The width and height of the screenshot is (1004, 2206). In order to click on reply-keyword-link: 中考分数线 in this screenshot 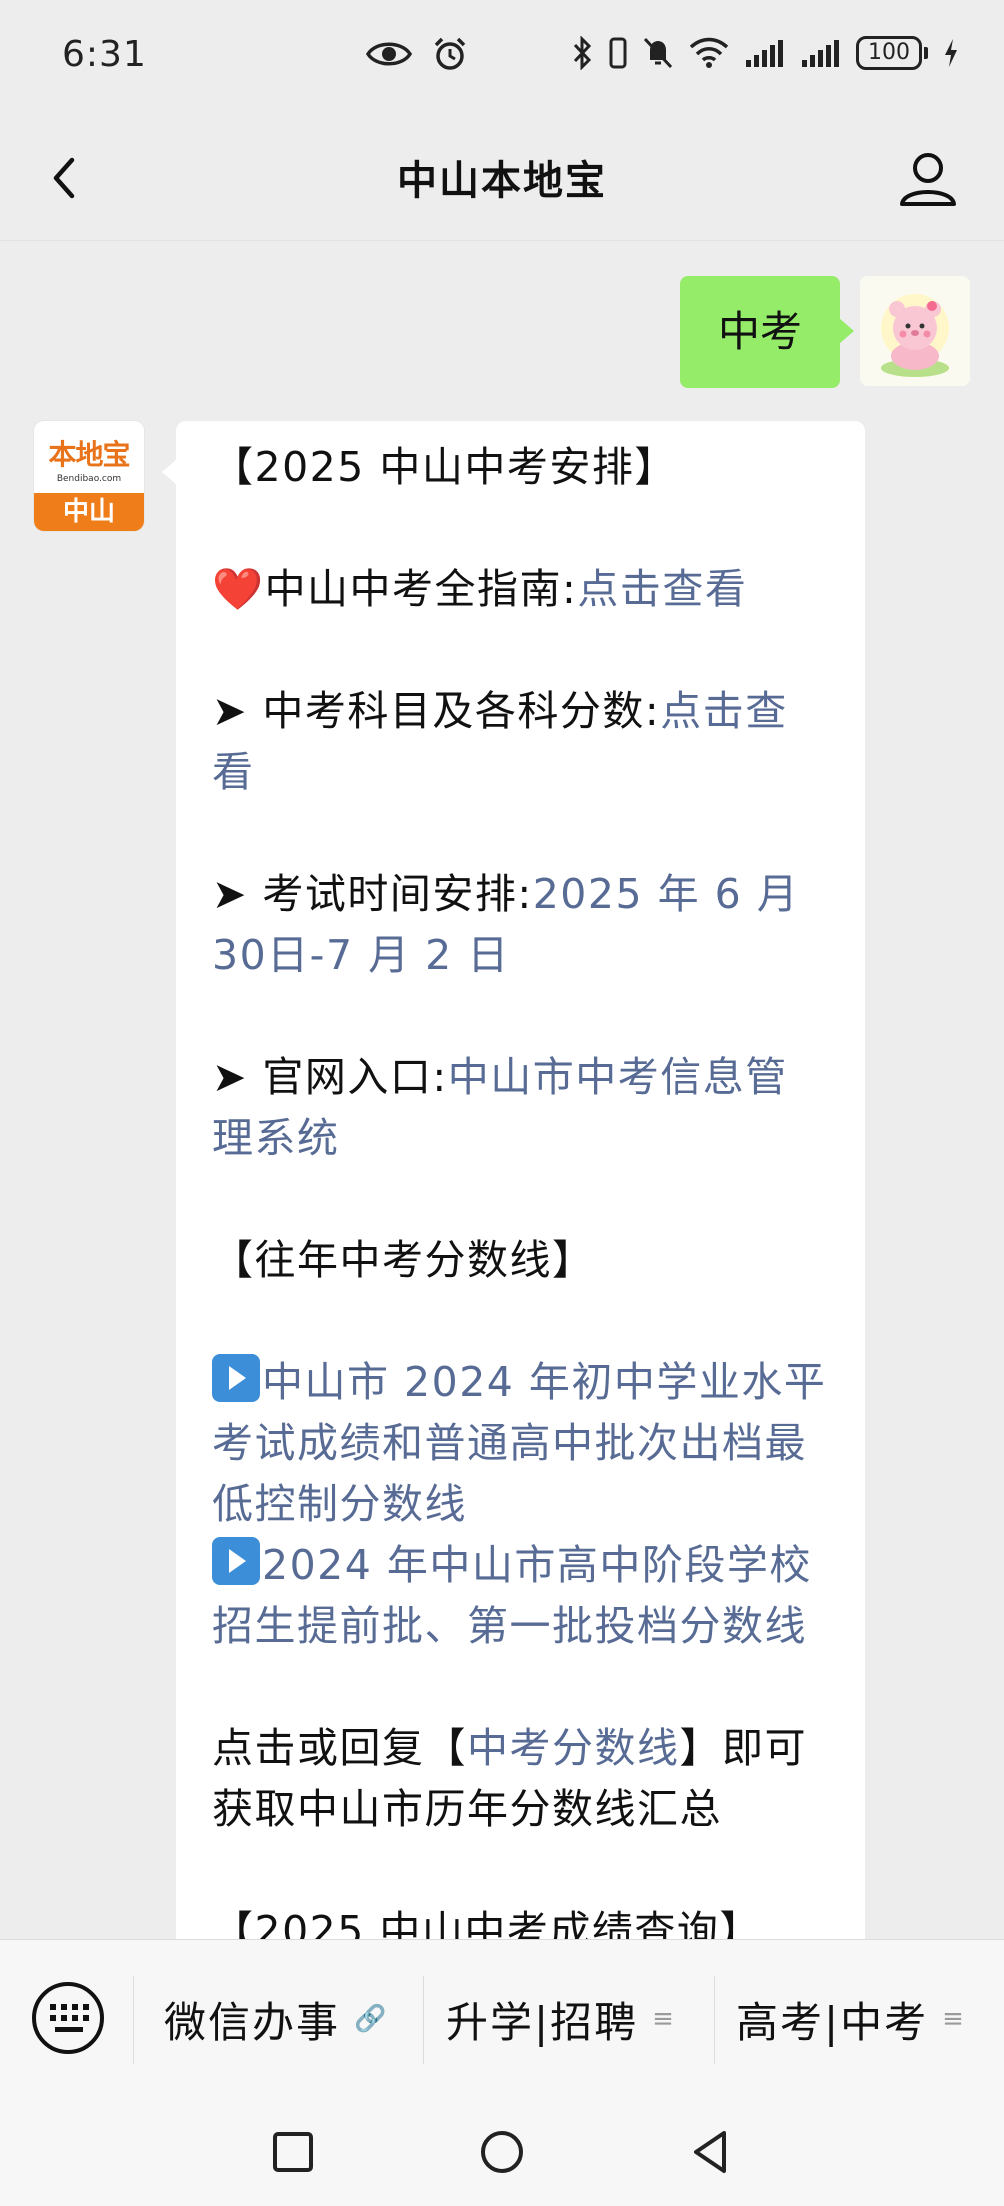, I will do `click(573, 1748)`.